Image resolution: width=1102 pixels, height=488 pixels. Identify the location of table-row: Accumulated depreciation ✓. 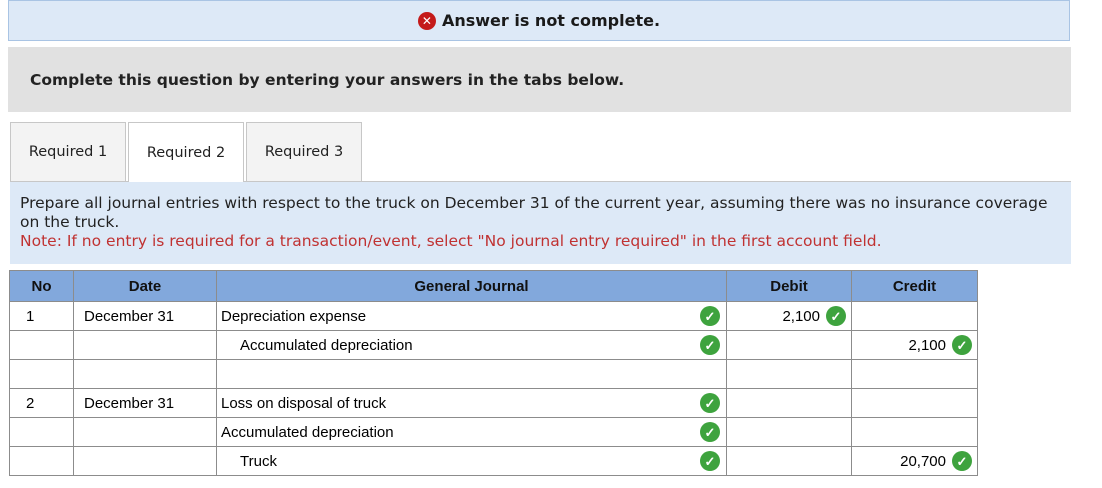
(493, 432).